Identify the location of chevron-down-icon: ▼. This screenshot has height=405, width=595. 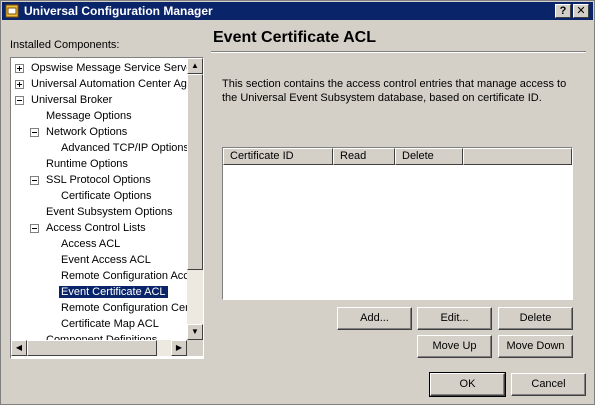
(195, 331).